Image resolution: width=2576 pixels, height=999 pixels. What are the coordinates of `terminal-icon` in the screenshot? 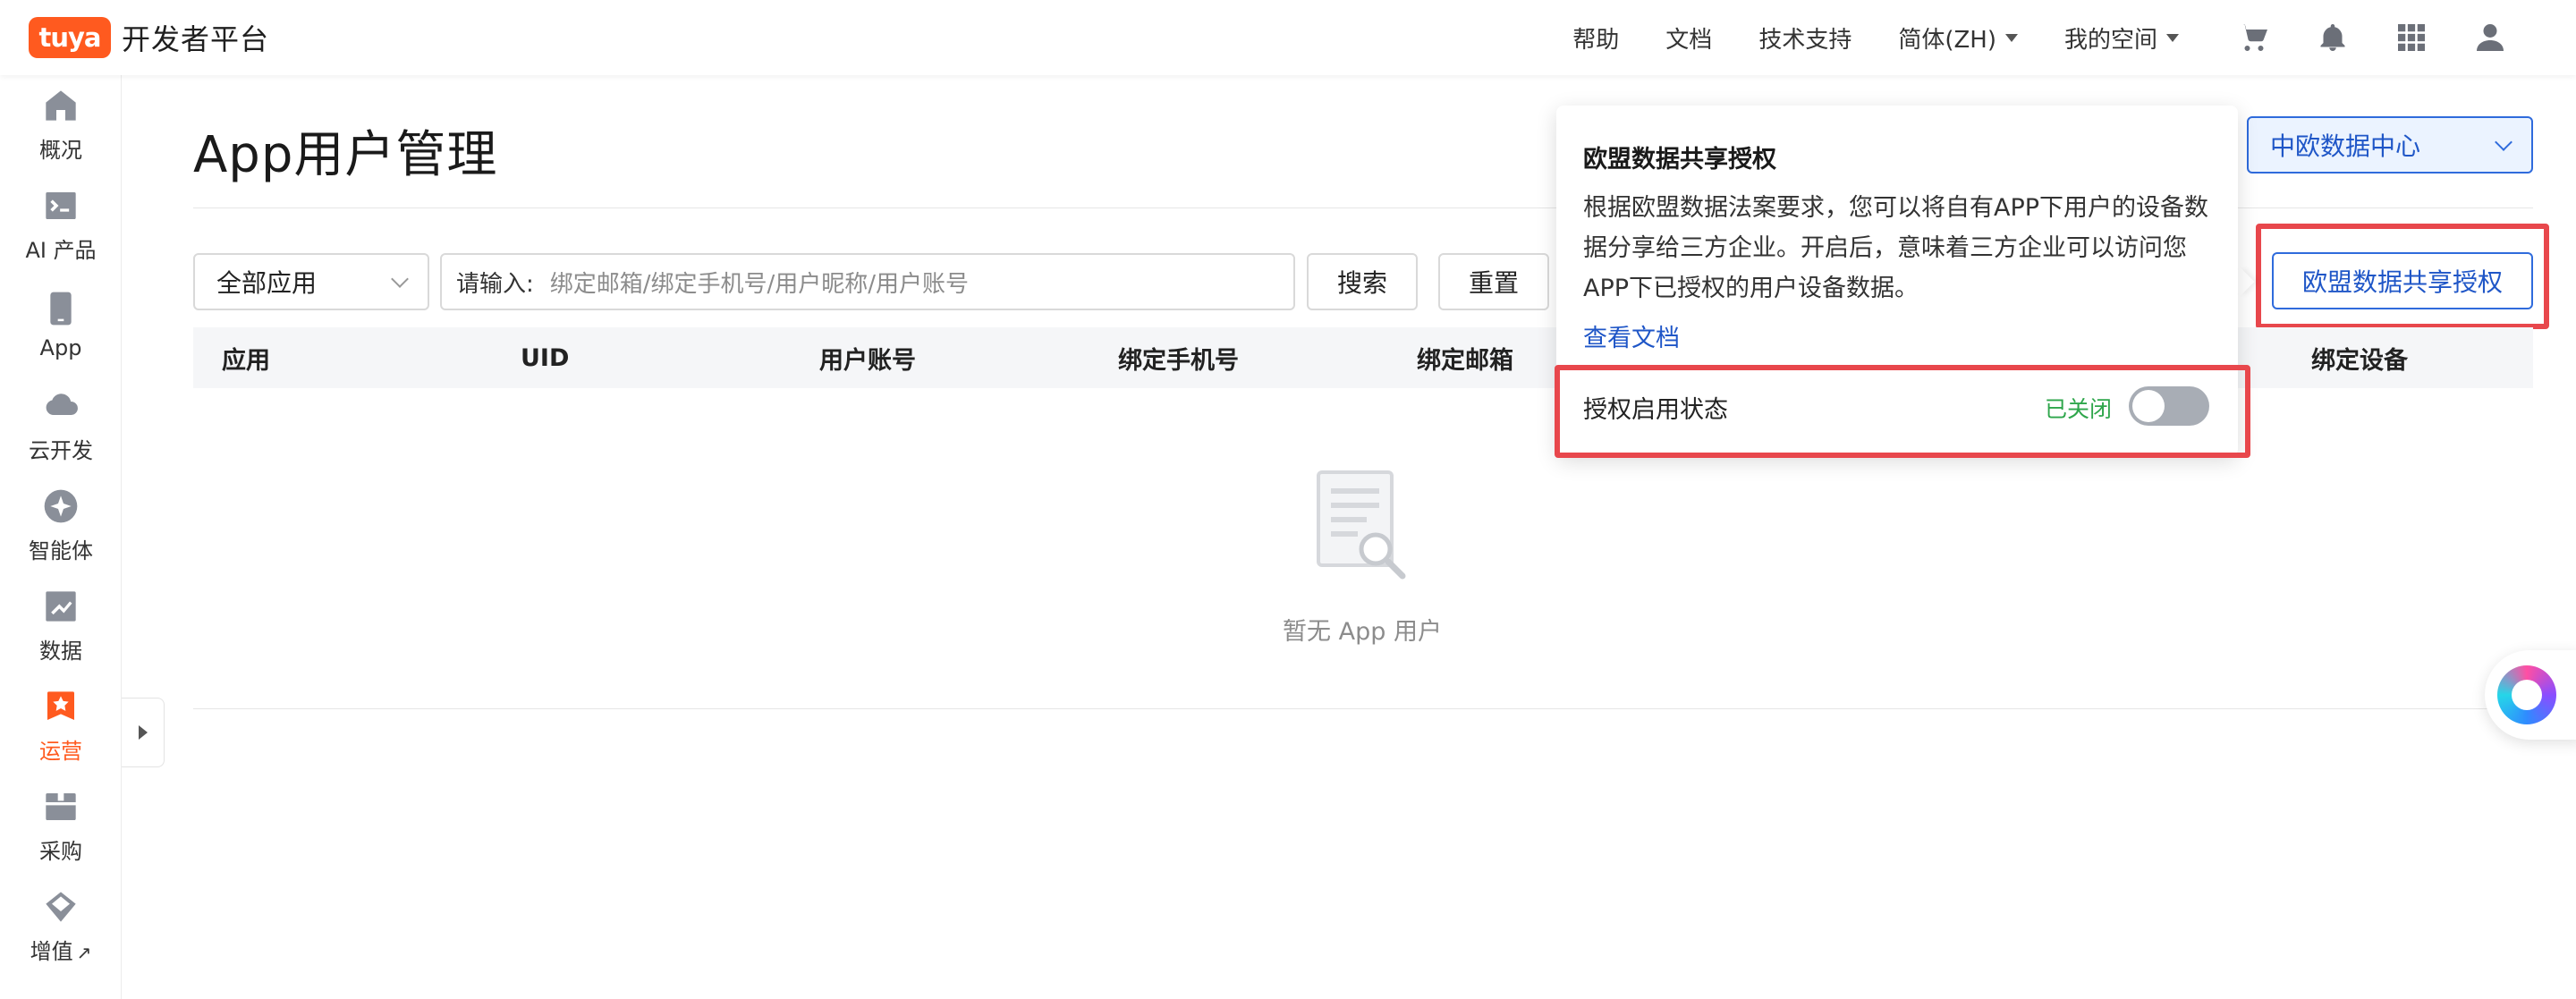 It's located at (61, 205).